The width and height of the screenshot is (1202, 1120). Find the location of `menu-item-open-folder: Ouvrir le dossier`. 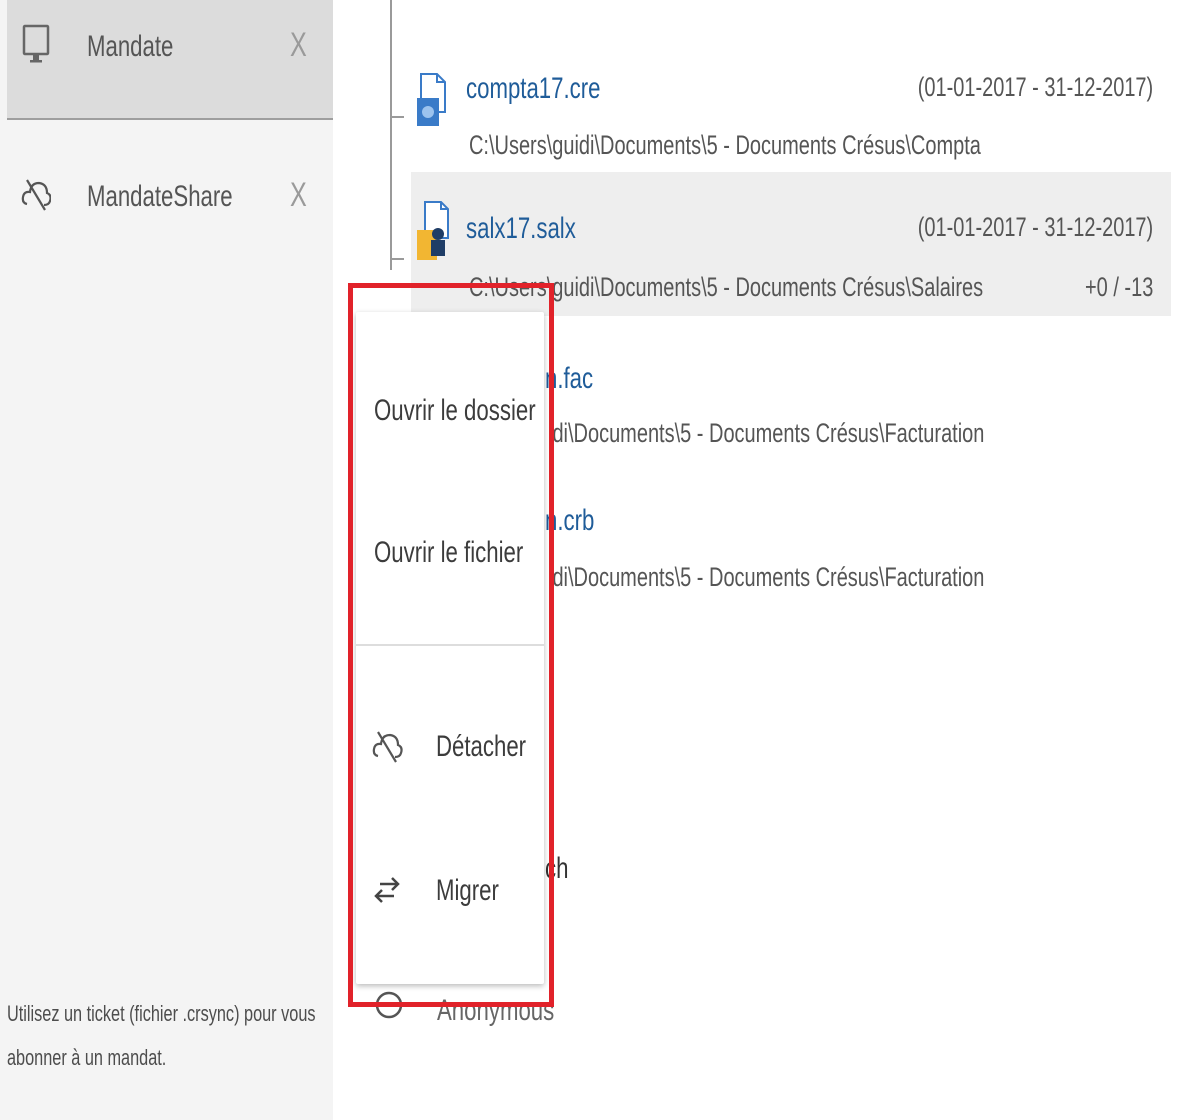

menu-item-open-folder: Ouvrir le dossier is located at coordinates (450, 410).